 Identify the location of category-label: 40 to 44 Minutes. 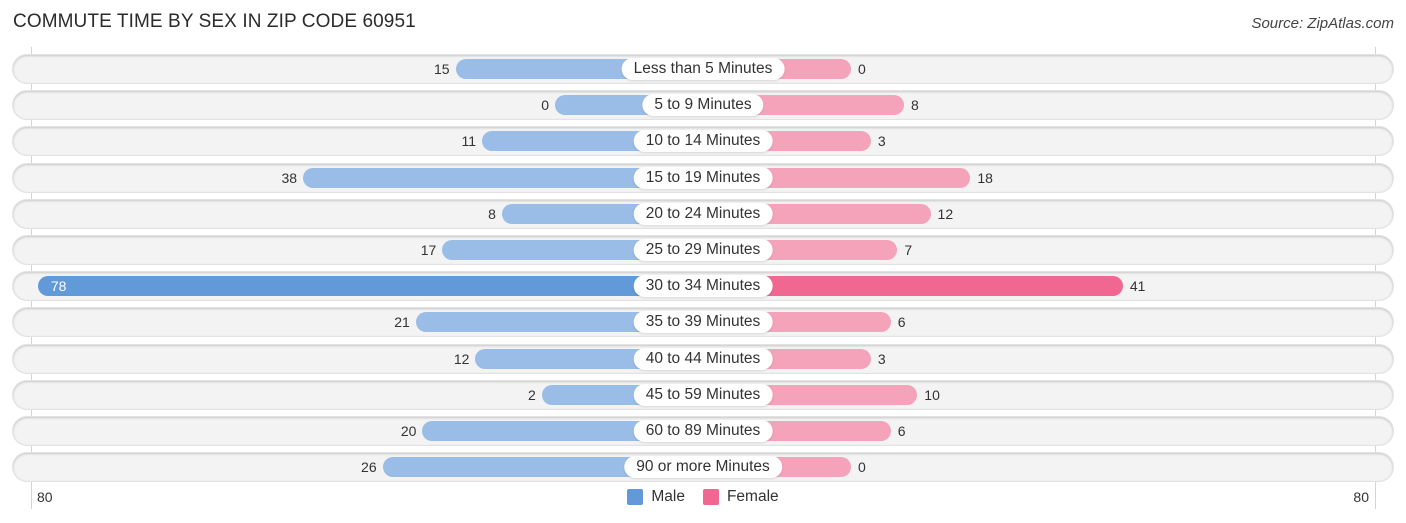
(703, 359).